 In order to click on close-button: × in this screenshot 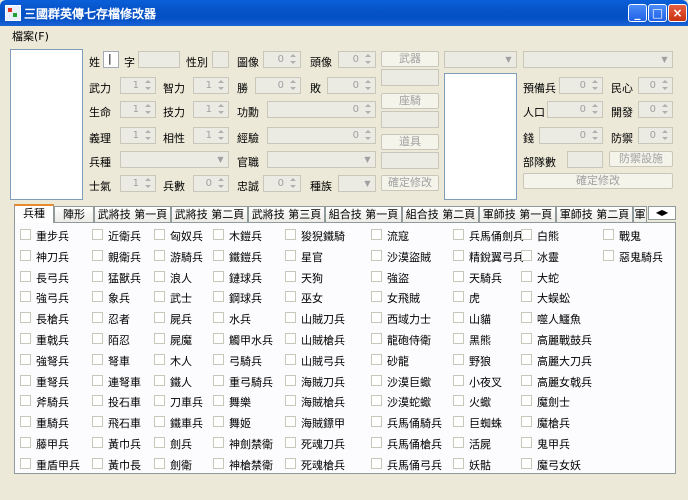, I will do `click(677, 13)`.